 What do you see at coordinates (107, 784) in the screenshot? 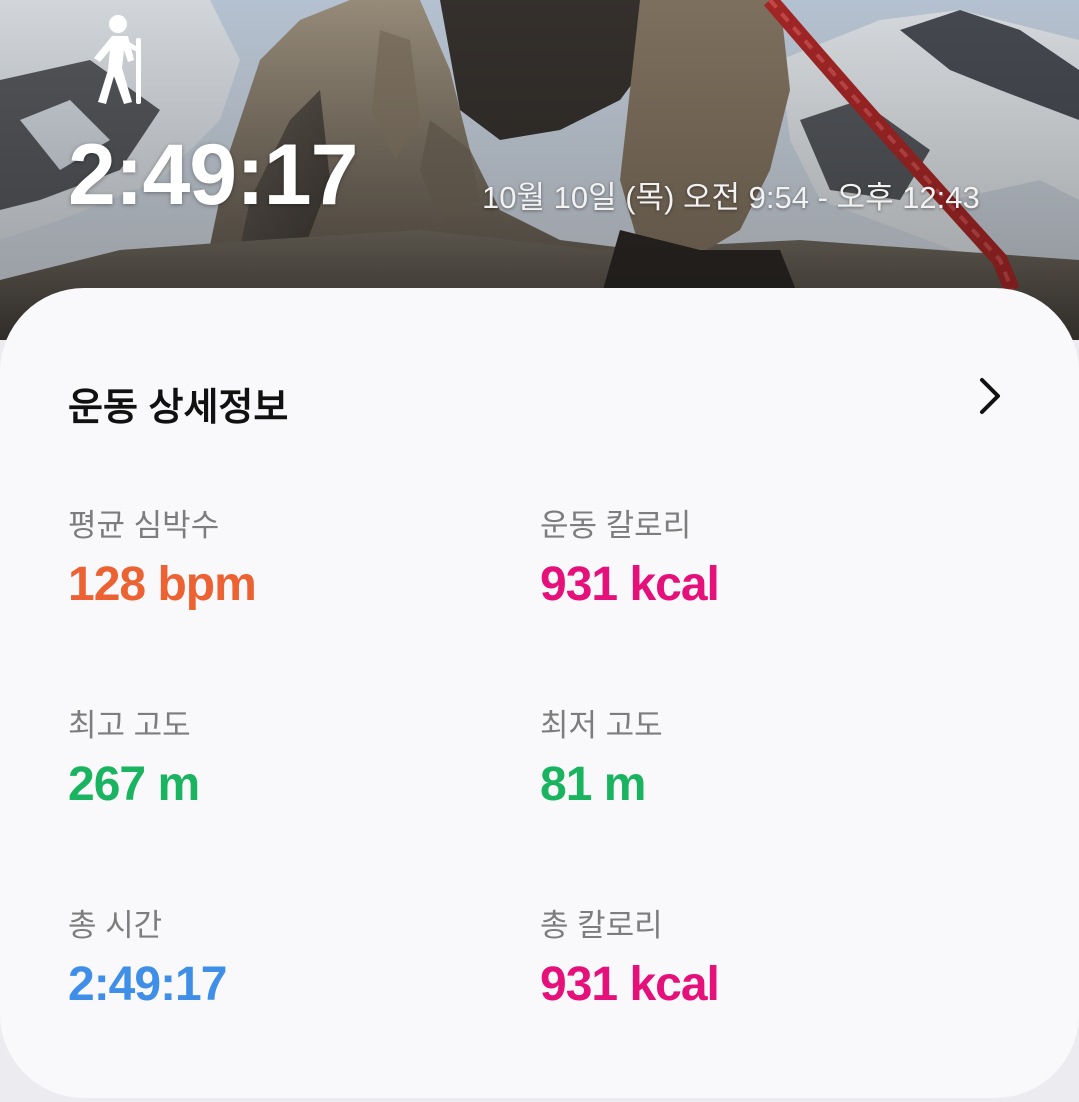
I see `stat-number: 267` at bounding box center [107, 784].